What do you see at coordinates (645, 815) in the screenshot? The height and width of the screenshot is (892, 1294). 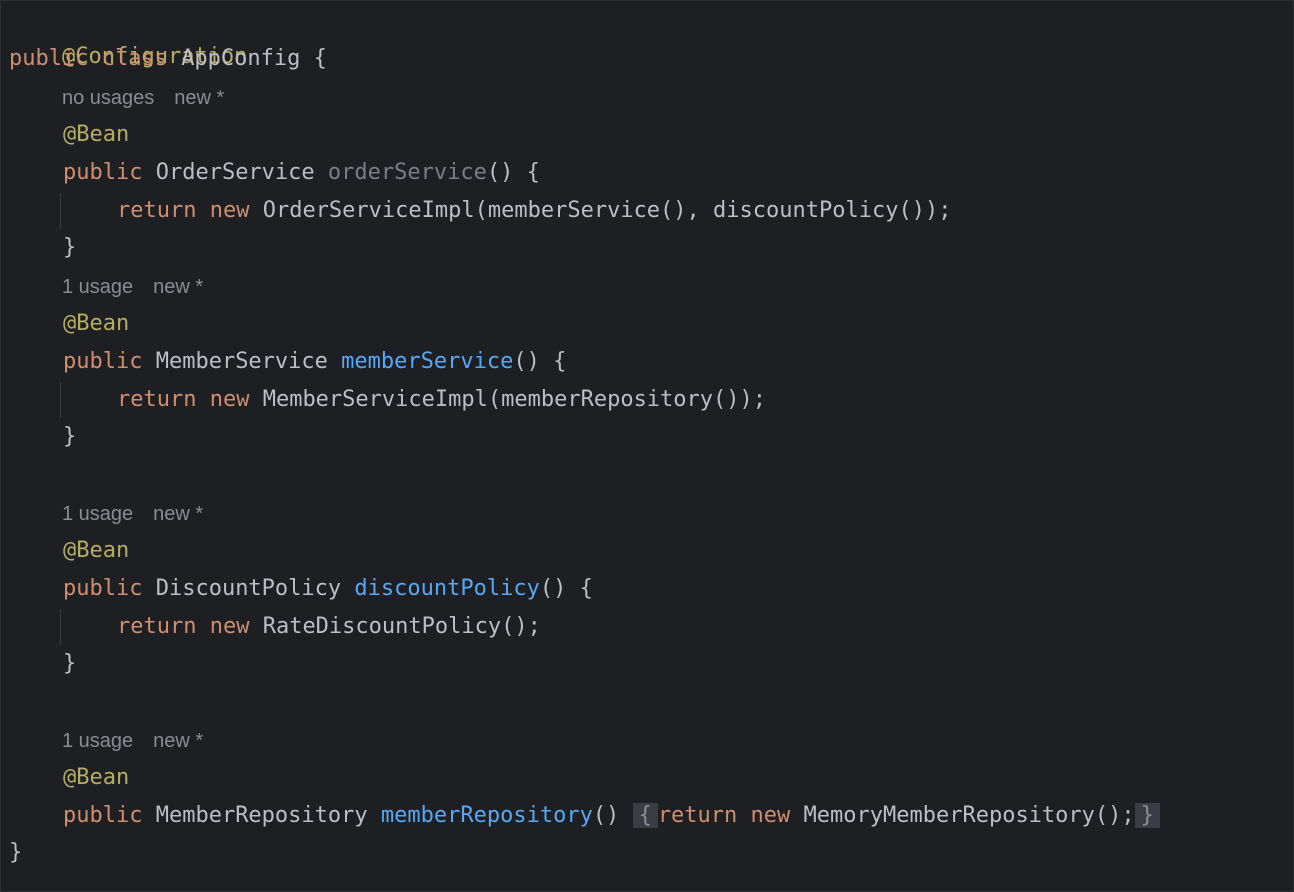 I see `folded-open-brace: {` at bounding box center [645, 815].